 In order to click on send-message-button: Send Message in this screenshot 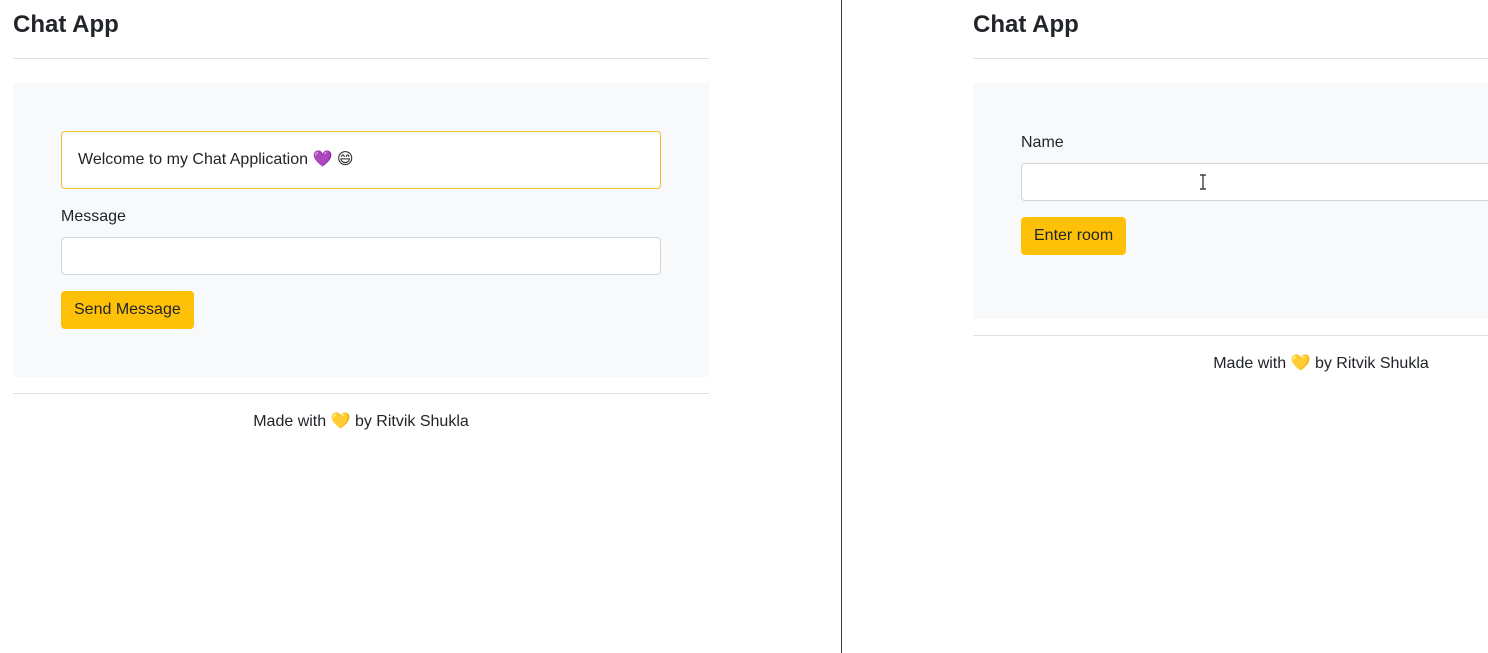, I will do `click(127, 310)`.